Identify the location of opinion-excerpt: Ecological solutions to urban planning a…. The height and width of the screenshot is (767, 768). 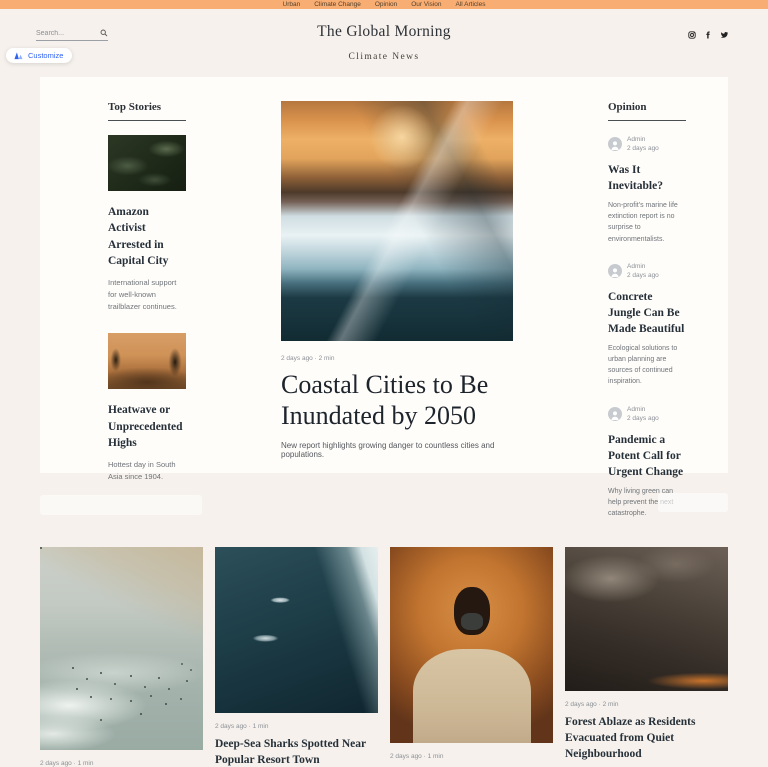
(643, 365).